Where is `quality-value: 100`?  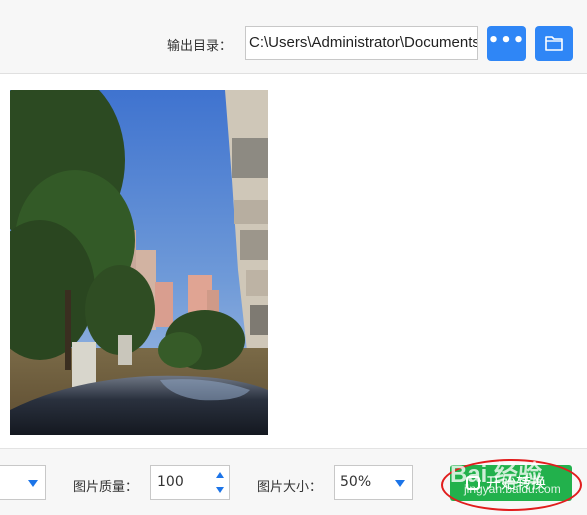
quality-value: 100 is located at coordinates (170, 482).